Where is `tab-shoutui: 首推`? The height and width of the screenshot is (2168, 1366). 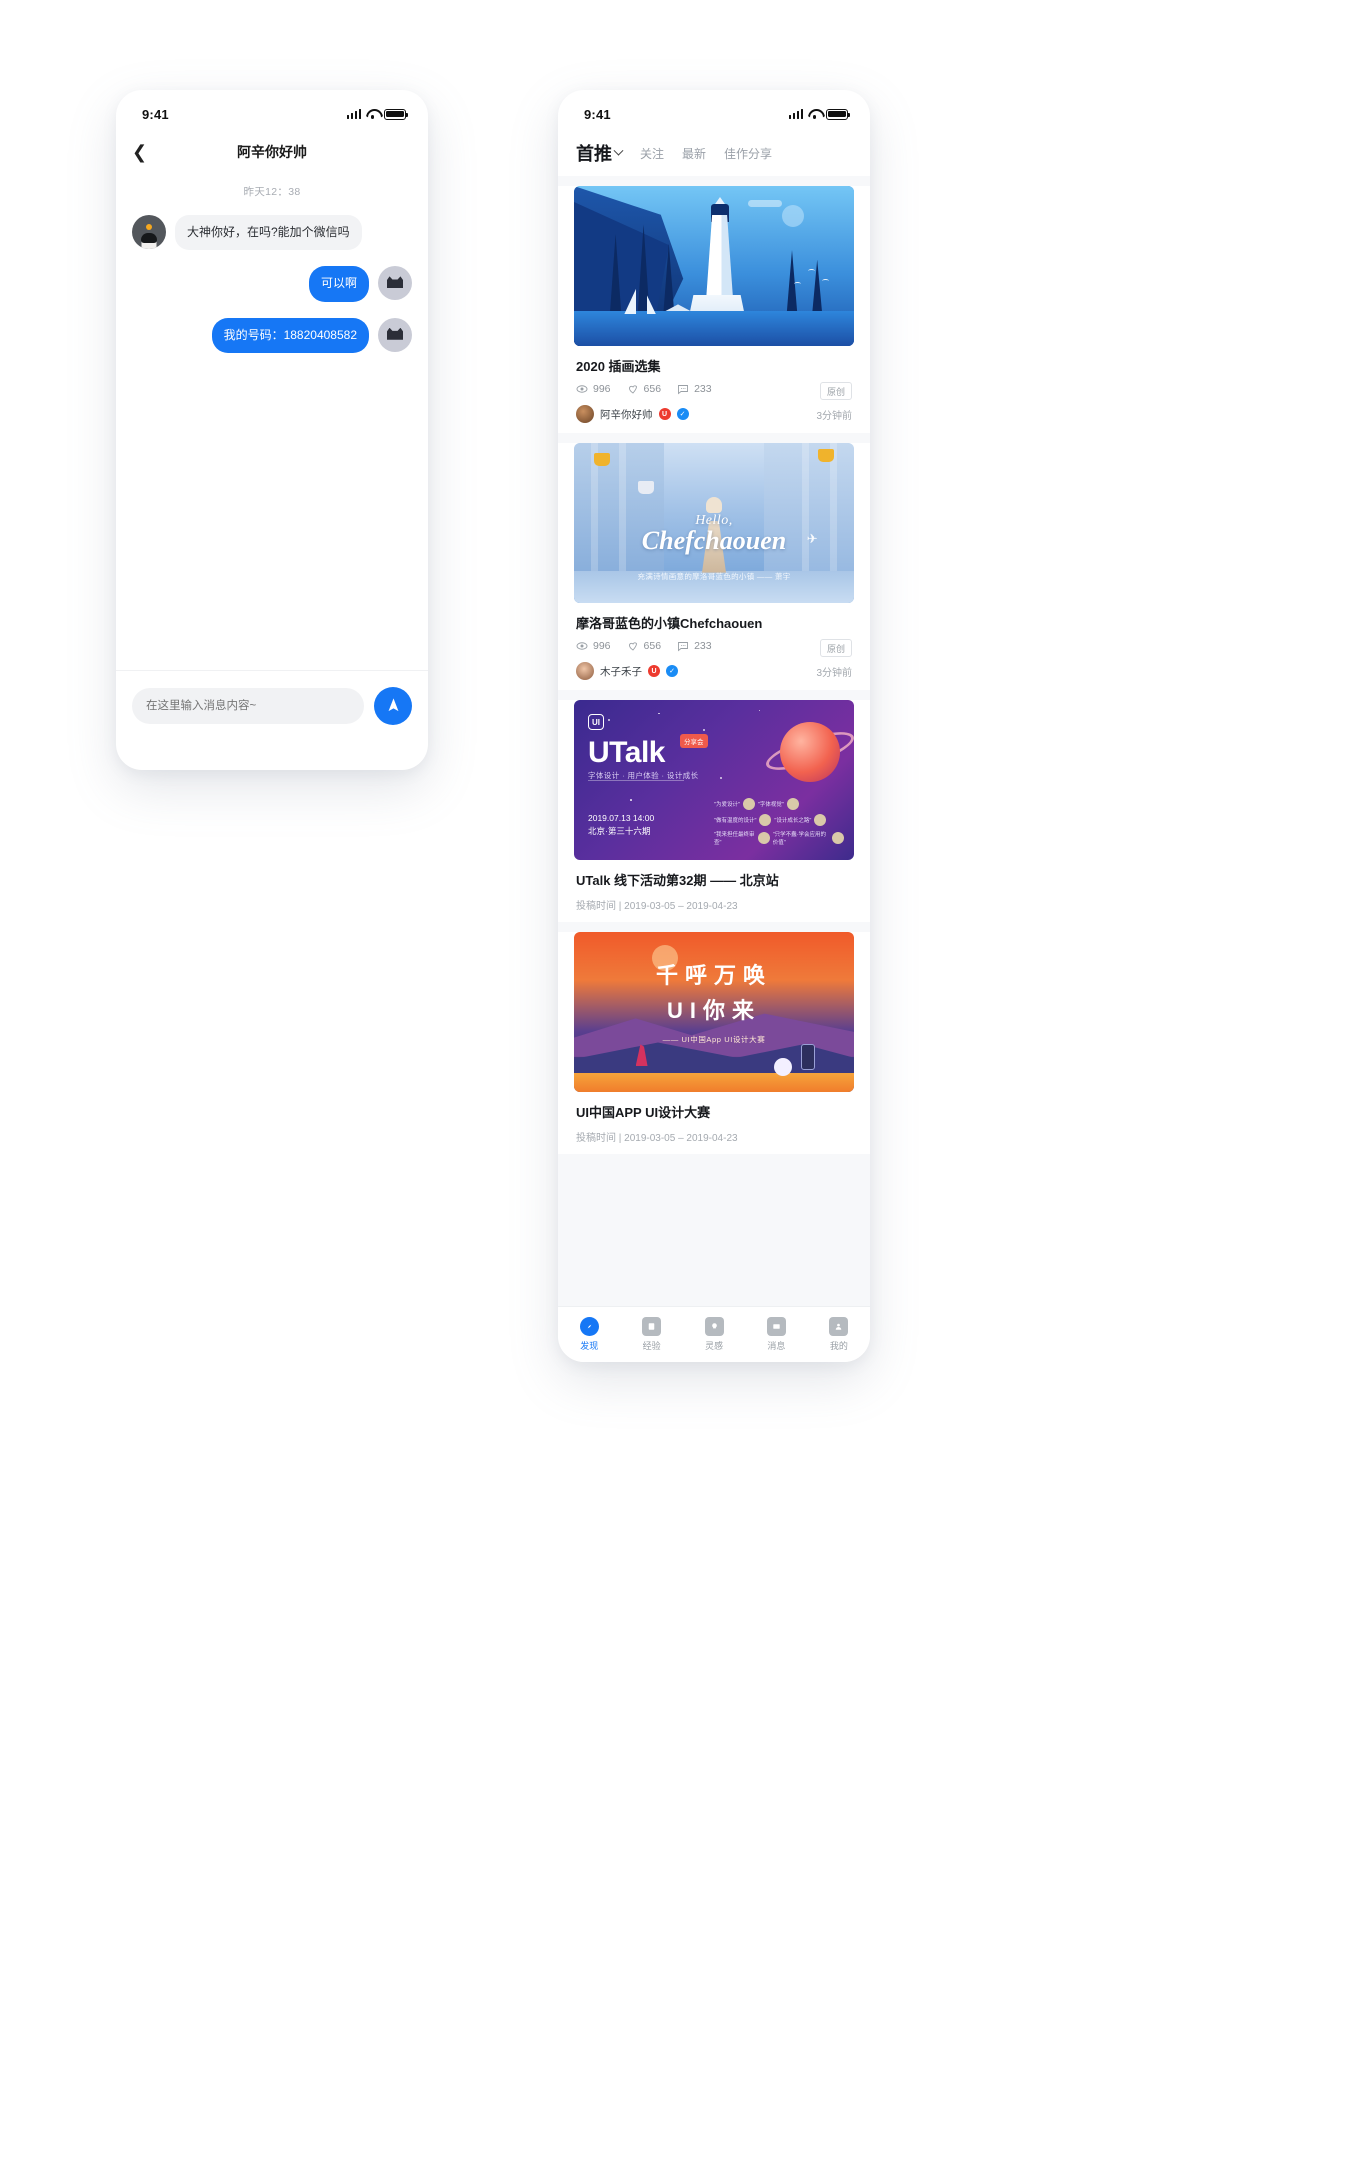 tab-shoutui: 首推 is located at coordinates (600, 153).